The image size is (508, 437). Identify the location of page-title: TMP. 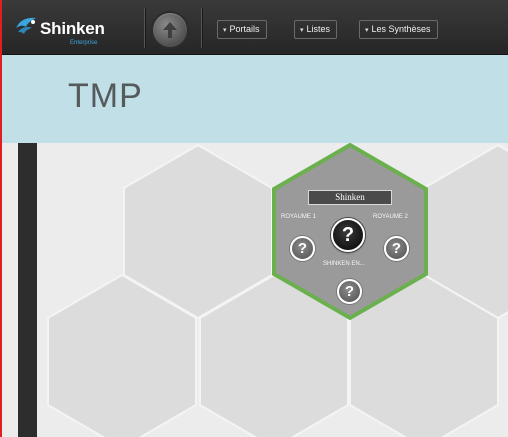
(105, 96).